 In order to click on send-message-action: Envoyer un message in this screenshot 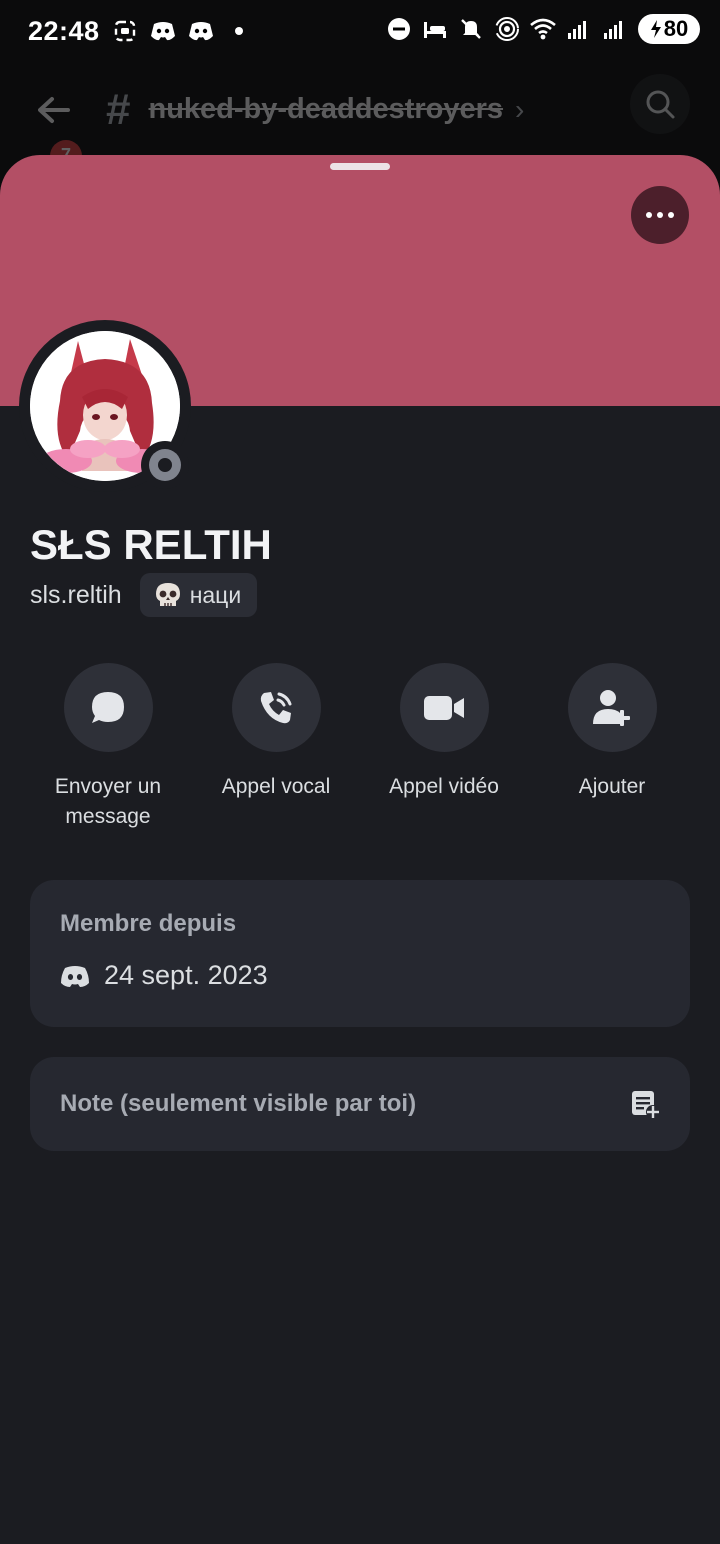, I will do `click(108, 747)`.